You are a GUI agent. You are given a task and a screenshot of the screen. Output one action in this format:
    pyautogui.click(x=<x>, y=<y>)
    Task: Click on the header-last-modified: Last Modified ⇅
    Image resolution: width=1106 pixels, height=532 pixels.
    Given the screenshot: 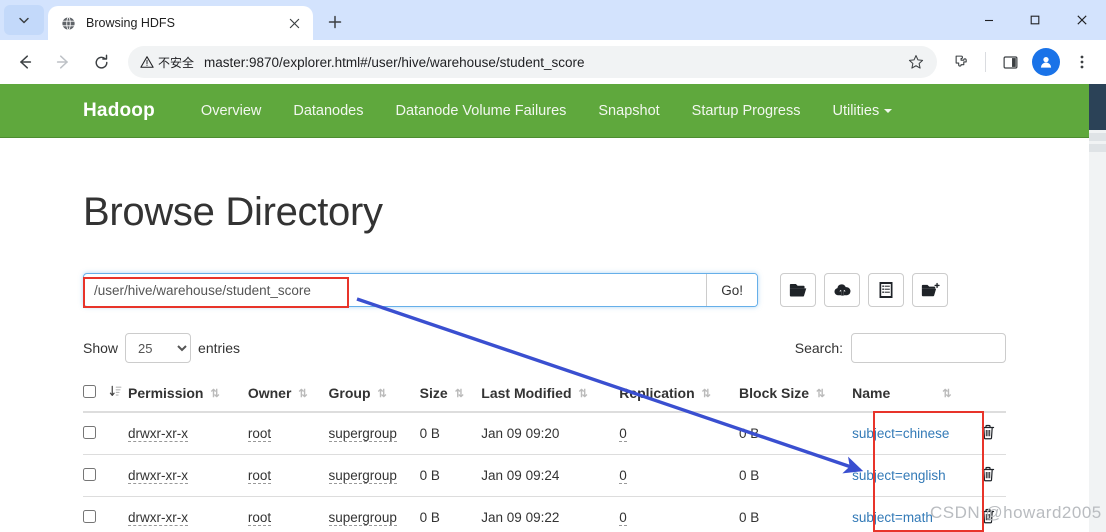 What is the action you would take?
    pyautogui.click(x=550, y=395)
    